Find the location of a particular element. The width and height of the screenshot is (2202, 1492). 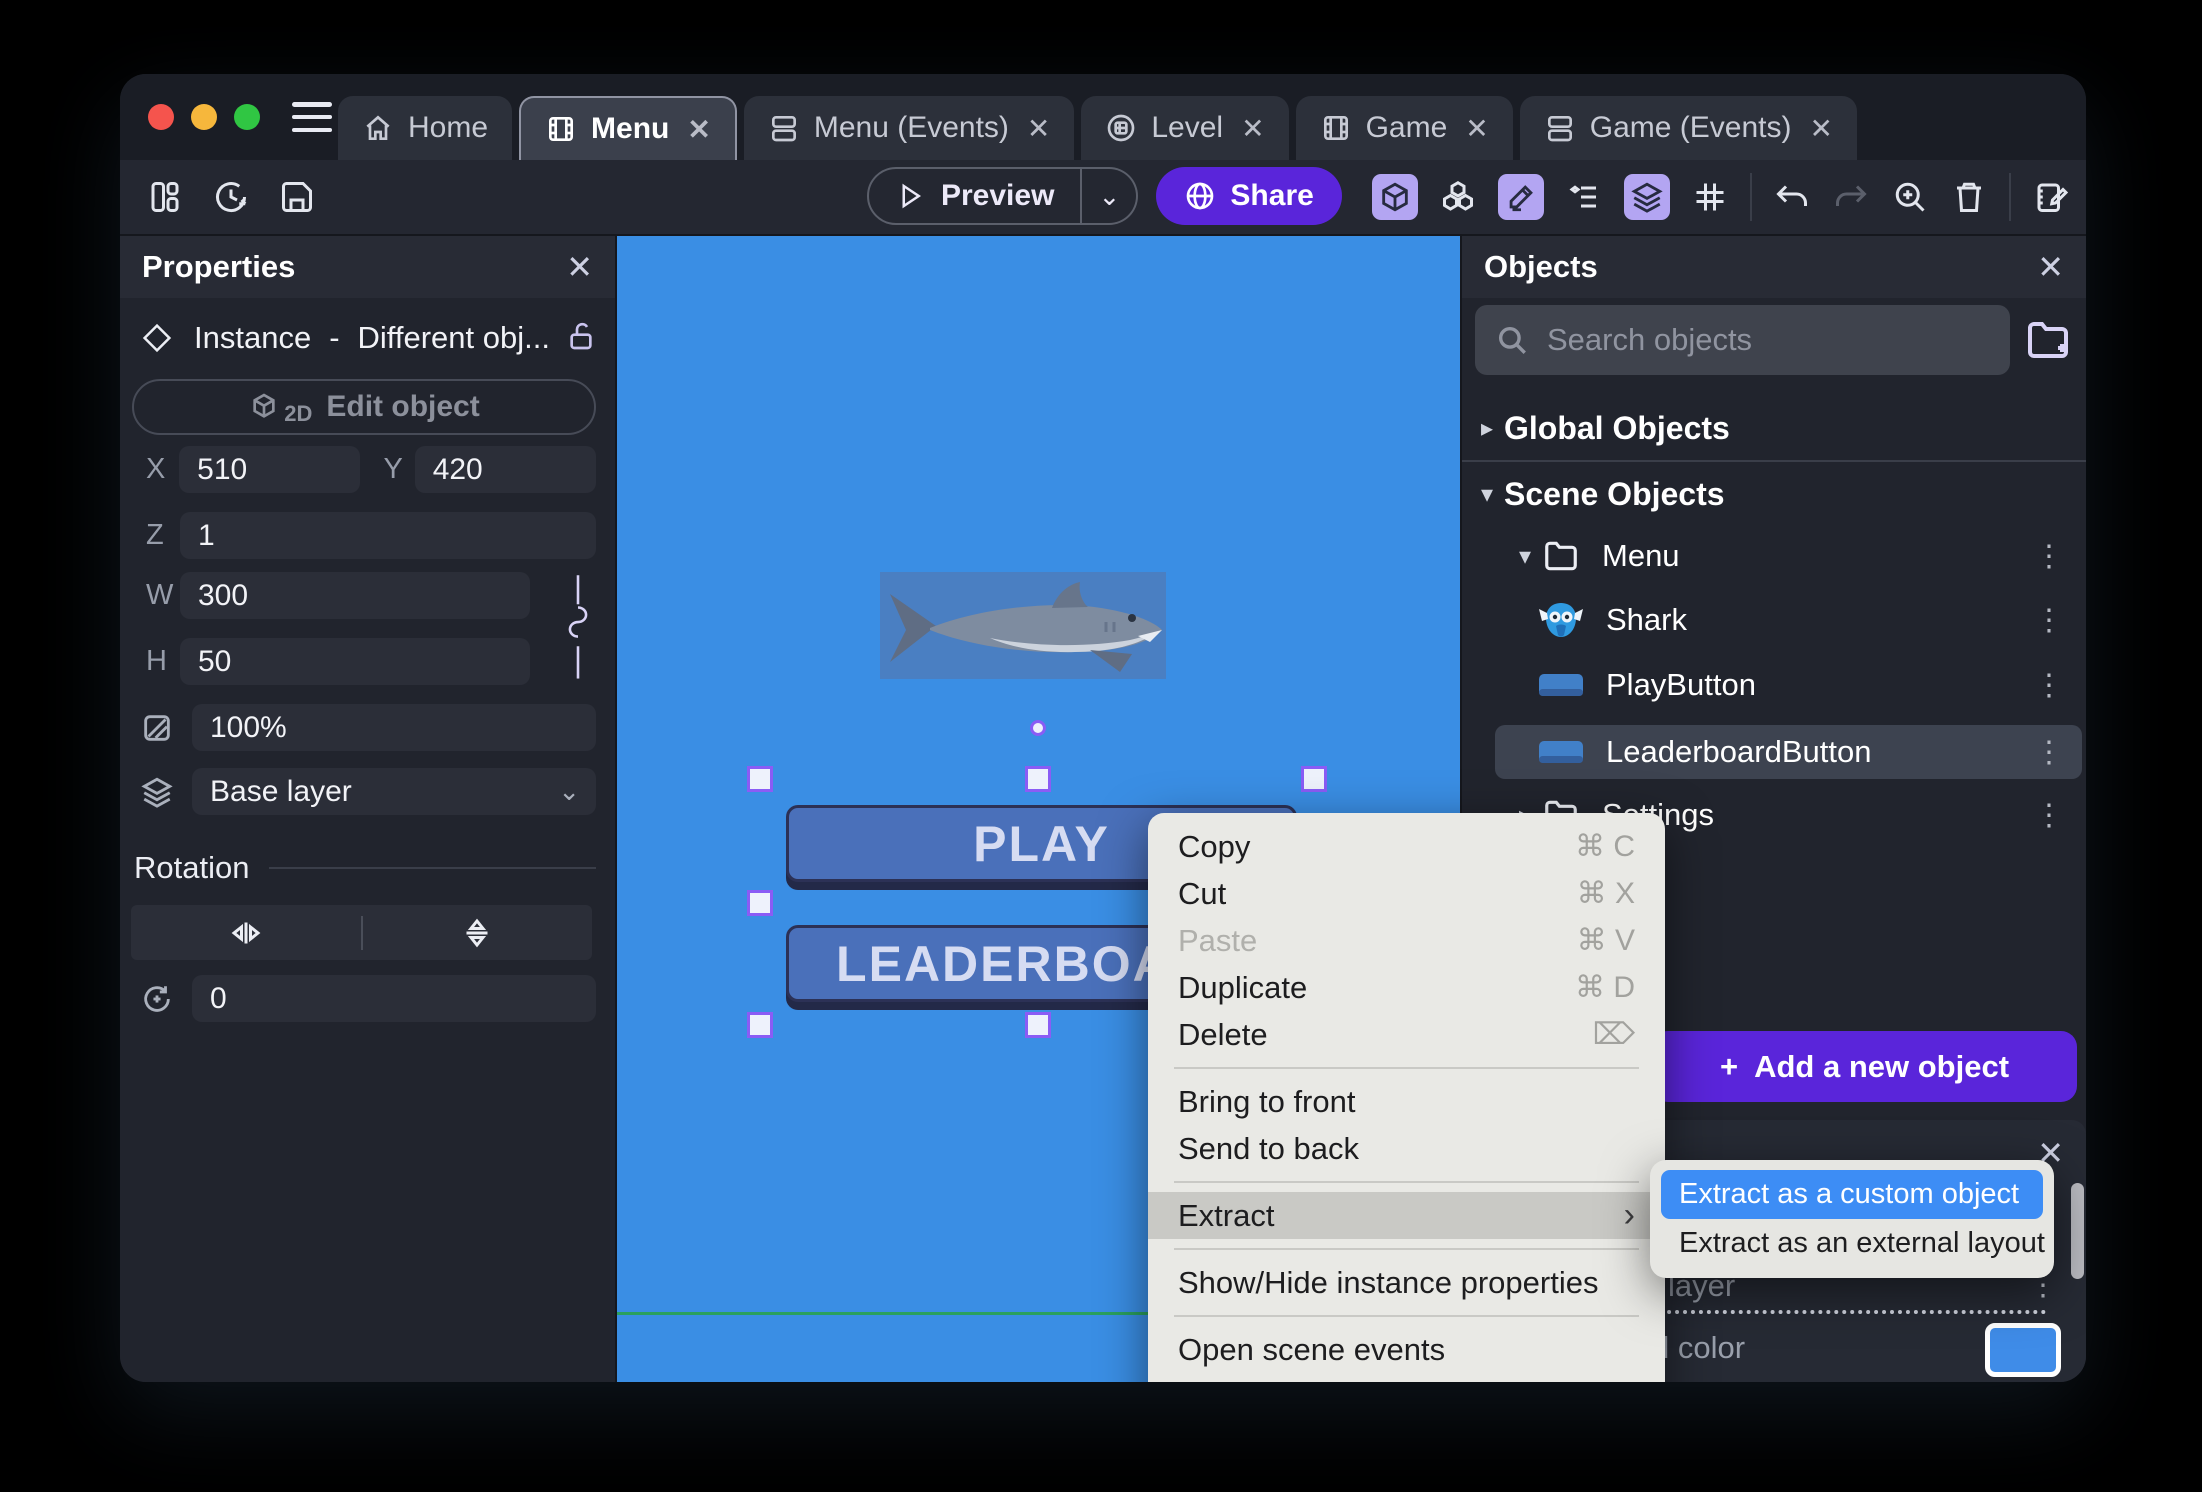

rotation-title: Rotation is located at coordinates (192, 867).